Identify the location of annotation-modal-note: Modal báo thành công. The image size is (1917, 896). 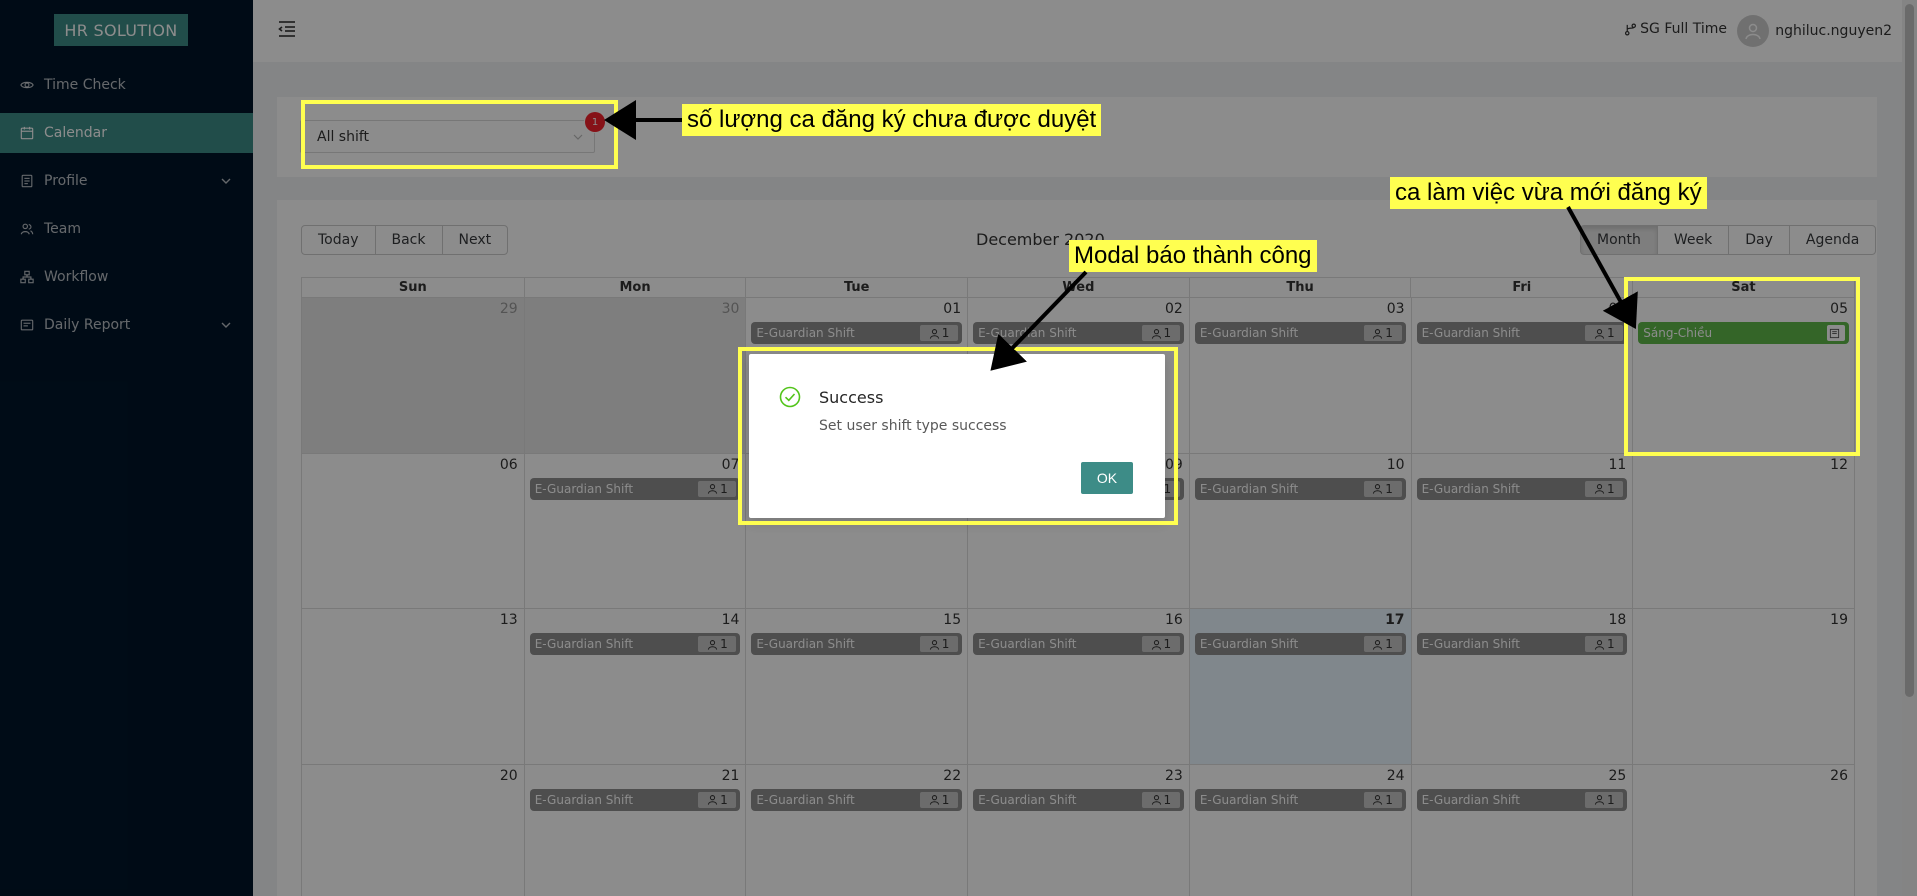
(1193, 256).